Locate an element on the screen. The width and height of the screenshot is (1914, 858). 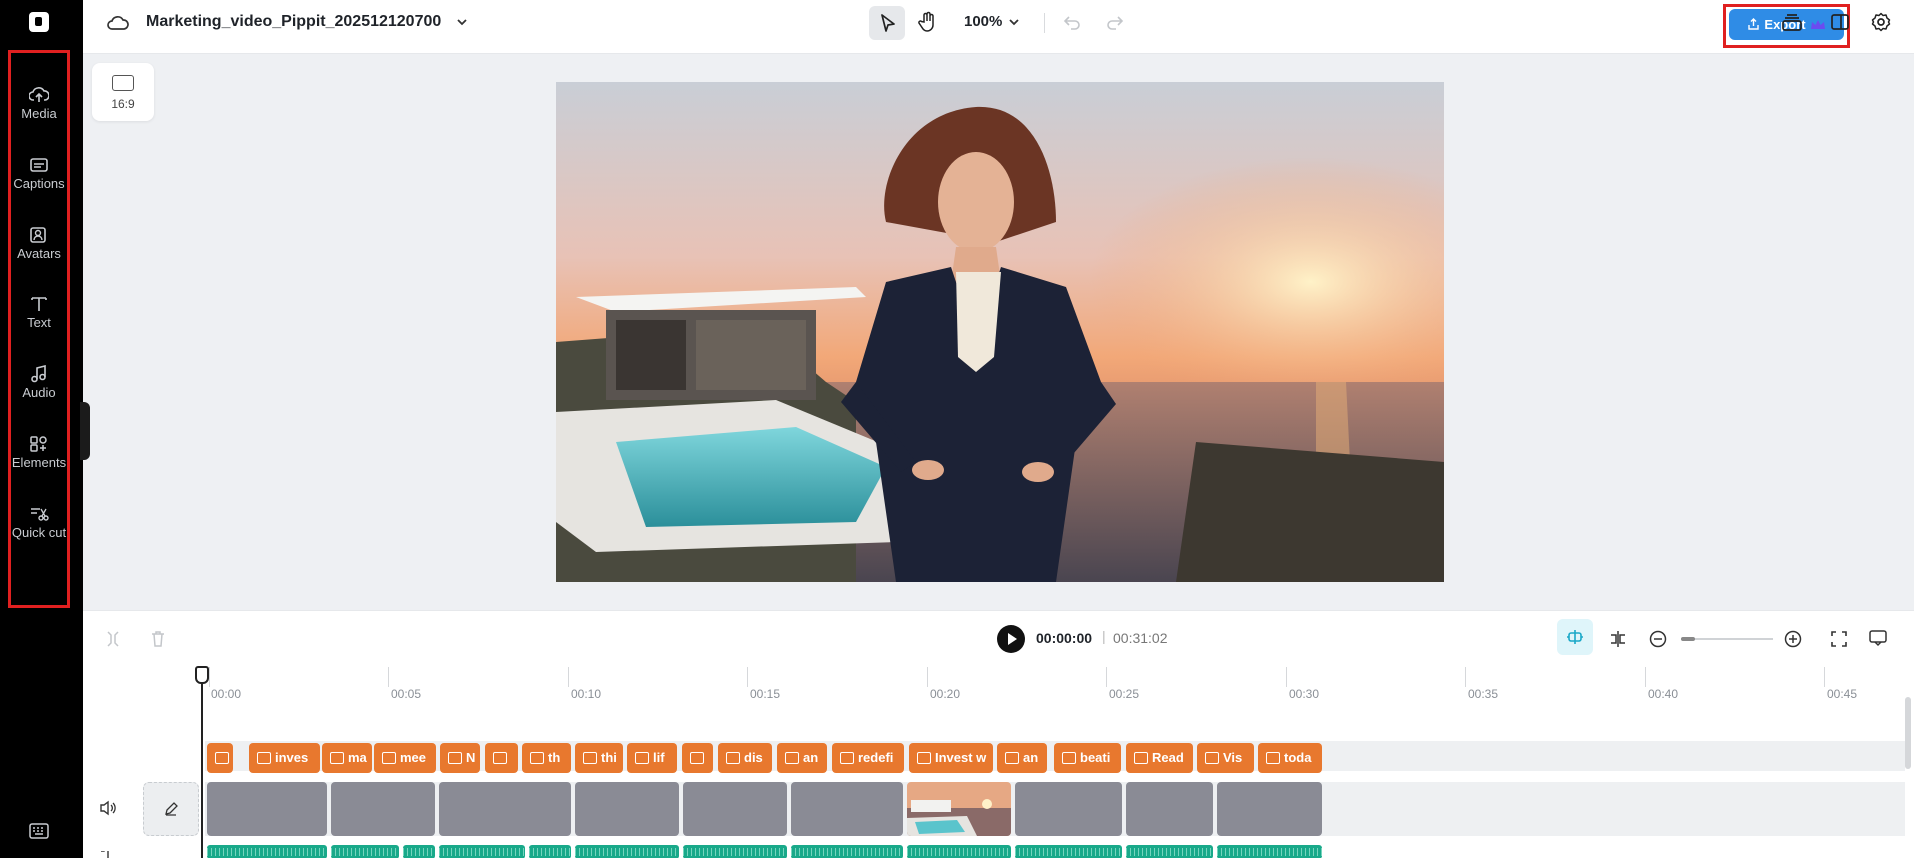
sidebar-item-captions: Captions is located at coordinates (39, 174).